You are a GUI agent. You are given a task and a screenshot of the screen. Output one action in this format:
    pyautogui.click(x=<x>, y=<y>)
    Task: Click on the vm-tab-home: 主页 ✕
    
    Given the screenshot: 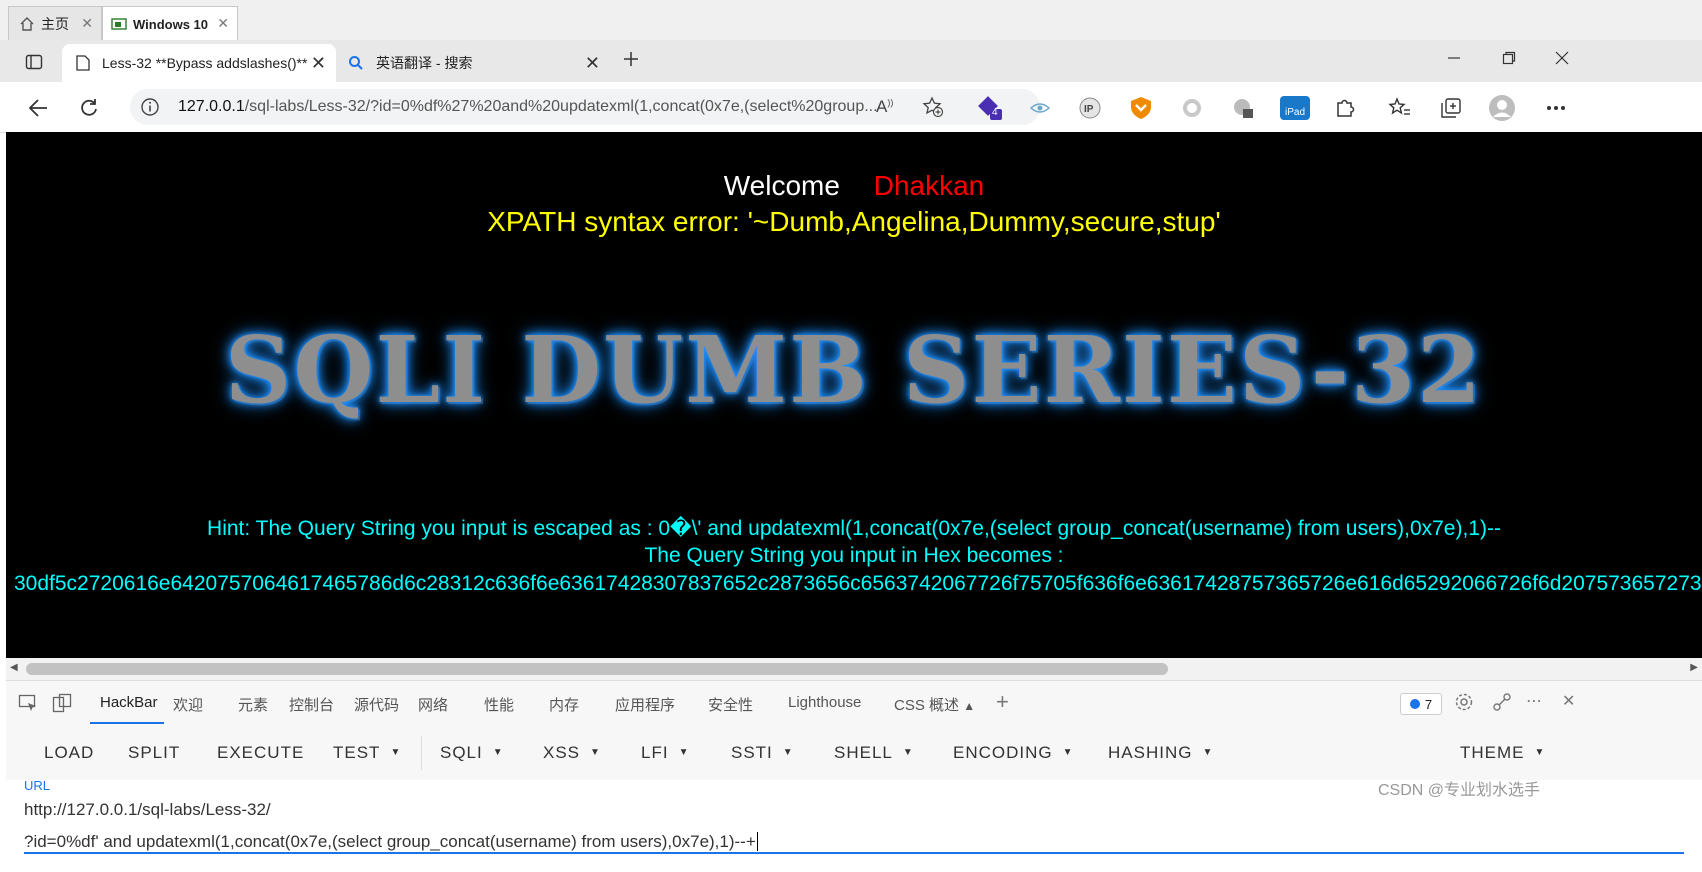 What is the action you would take?
    pyautogui.click(x=55, y=23)
    